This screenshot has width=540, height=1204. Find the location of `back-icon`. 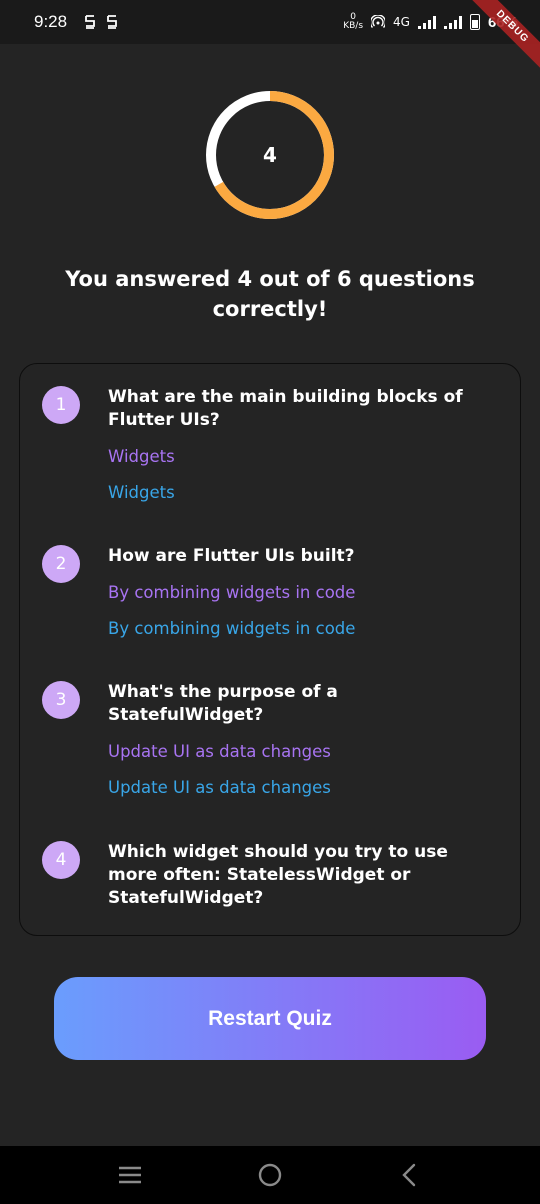

back-icon is located at coordinates (410, 1175).